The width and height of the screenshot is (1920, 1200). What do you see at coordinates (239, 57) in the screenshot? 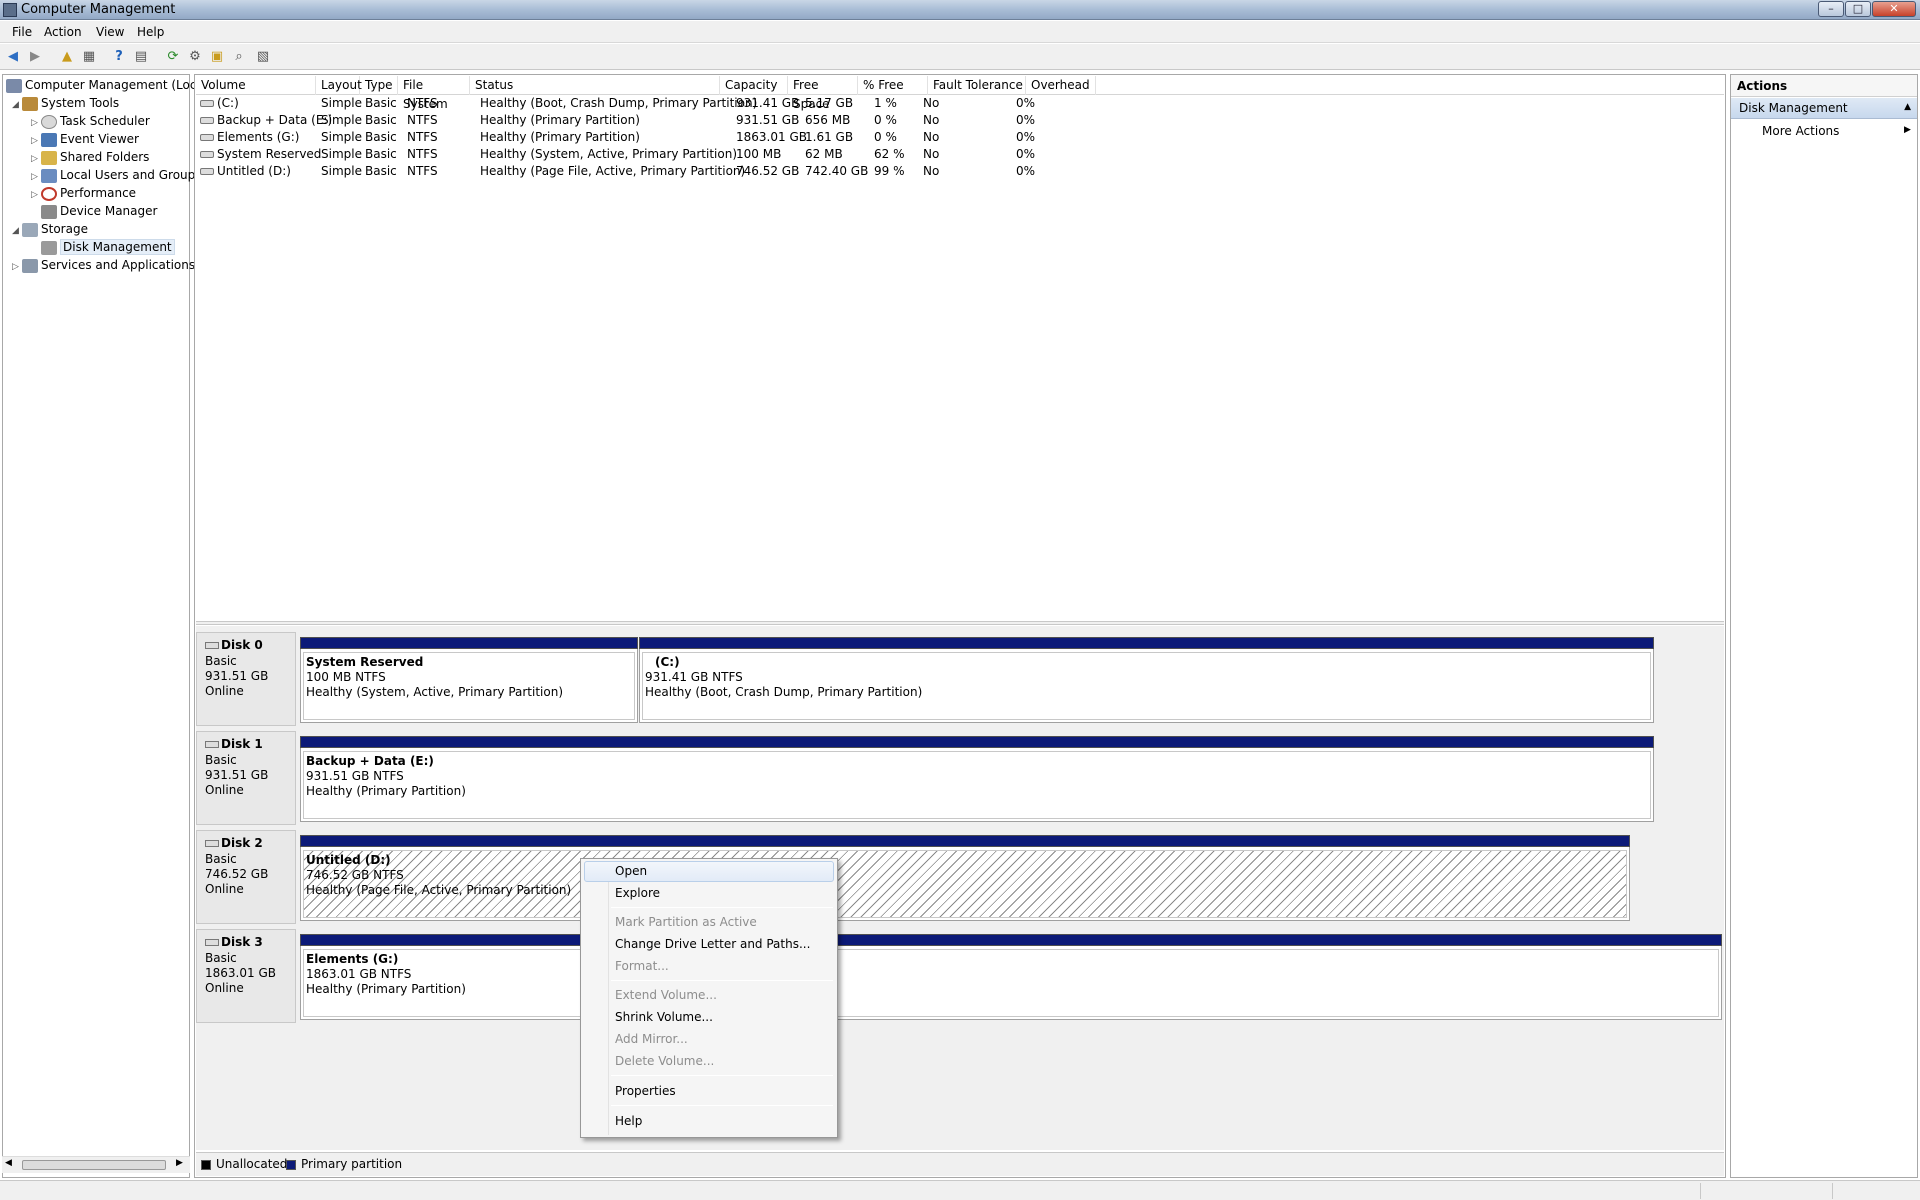
I see `search-icon: ⌕` at bounding box center [239, 57].